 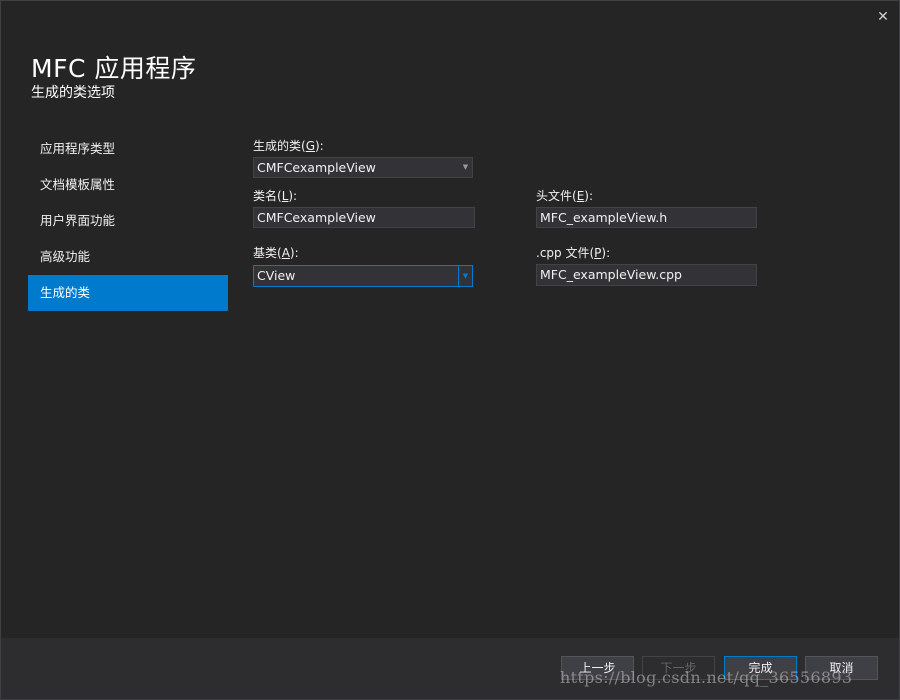 What do you see at coordinates (646, 275) in the screenshot?
I see `cpp-file-field: MFC_exampleView.cpp` at bounding box center [646, 275].